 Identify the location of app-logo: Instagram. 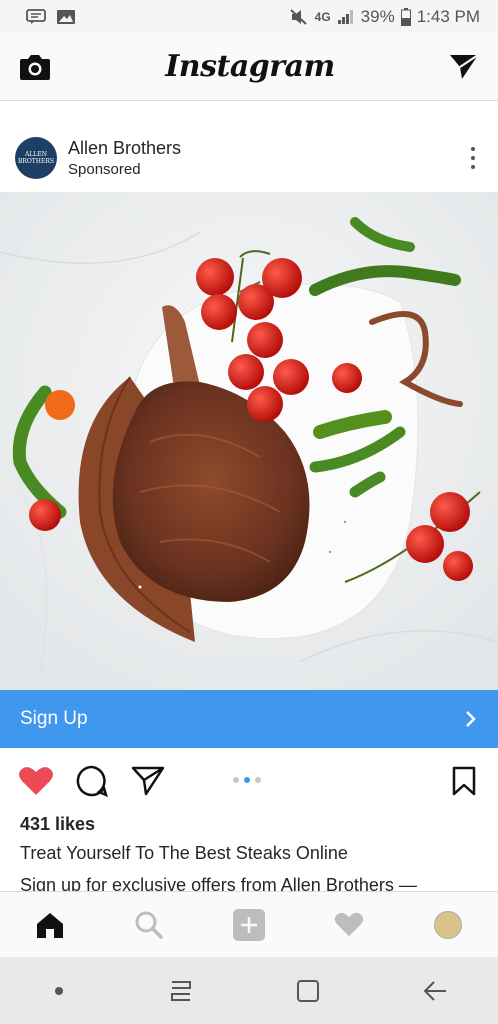
(250, 66).